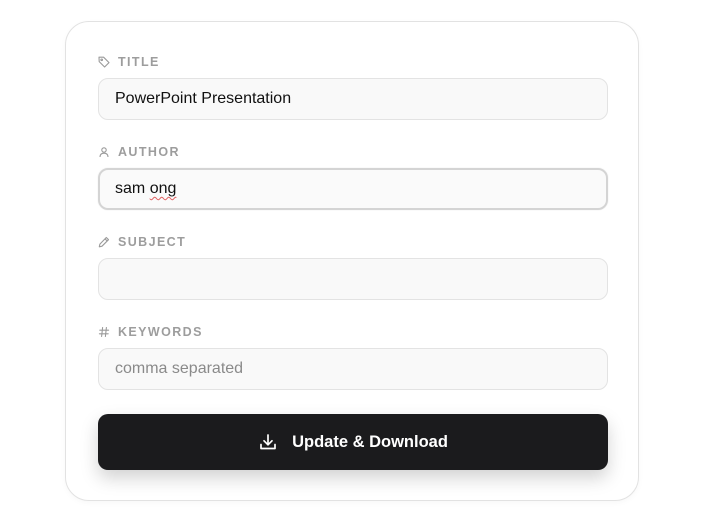 The image size is (705, 511). What do you see at coordinates (179, 368) in the screenshot?
I see `keywords-placeholder: comma separated` at bounding box center [179, 368].